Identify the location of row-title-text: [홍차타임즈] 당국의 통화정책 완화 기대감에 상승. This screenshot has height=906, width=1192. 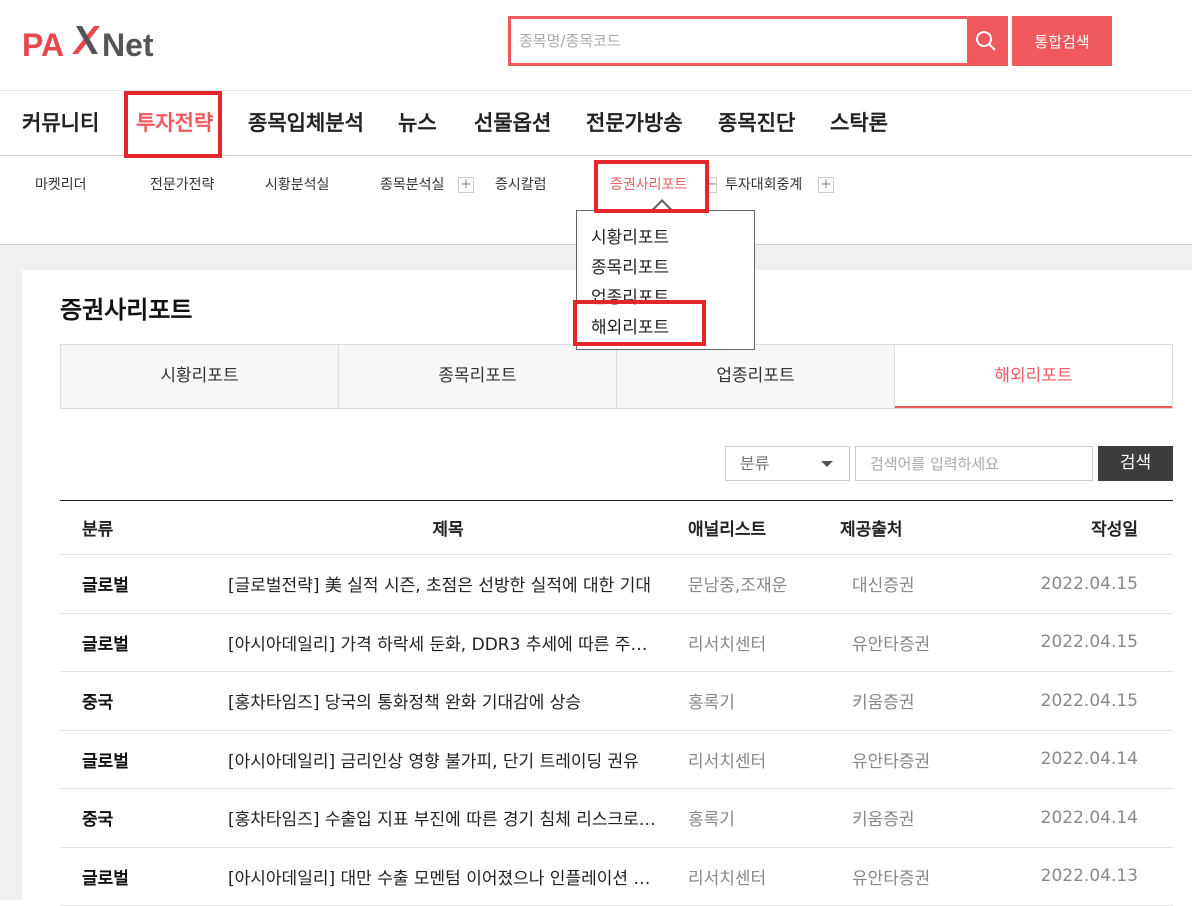
(448, 700).